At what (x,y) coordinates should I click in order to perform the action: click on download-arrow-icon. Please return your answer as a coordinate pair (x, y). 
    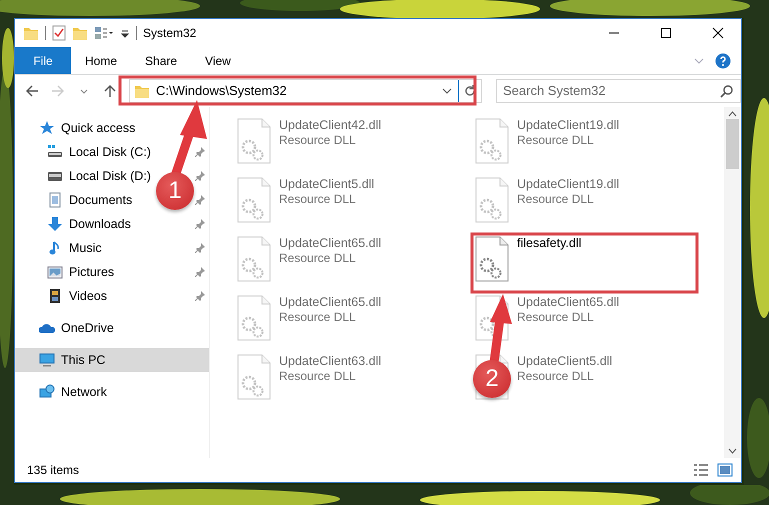
    Looking at the image, I should click on (55, 224).